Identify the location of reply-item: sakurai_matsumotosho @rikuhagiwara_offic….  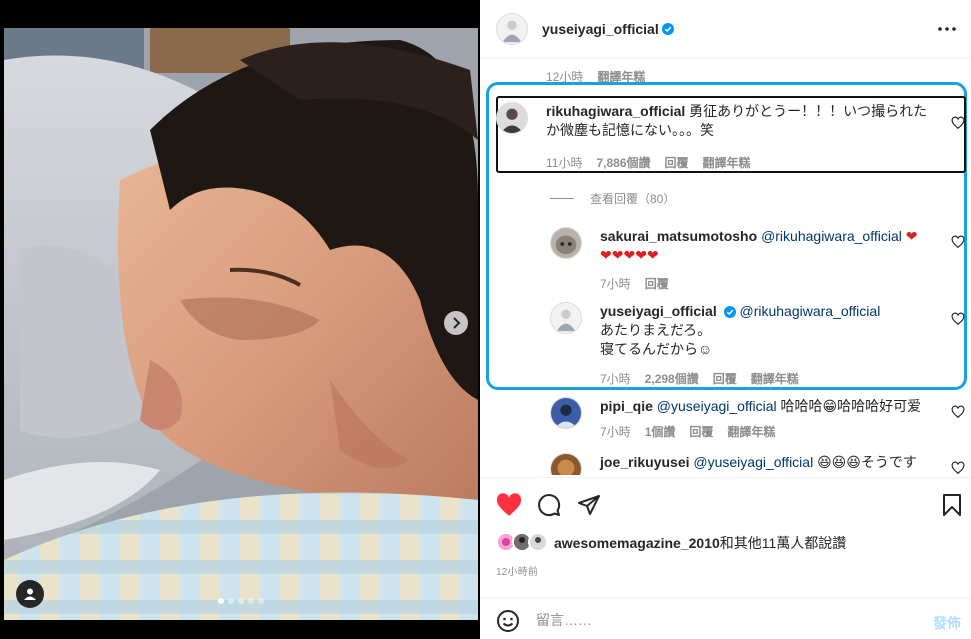
(725, 259).